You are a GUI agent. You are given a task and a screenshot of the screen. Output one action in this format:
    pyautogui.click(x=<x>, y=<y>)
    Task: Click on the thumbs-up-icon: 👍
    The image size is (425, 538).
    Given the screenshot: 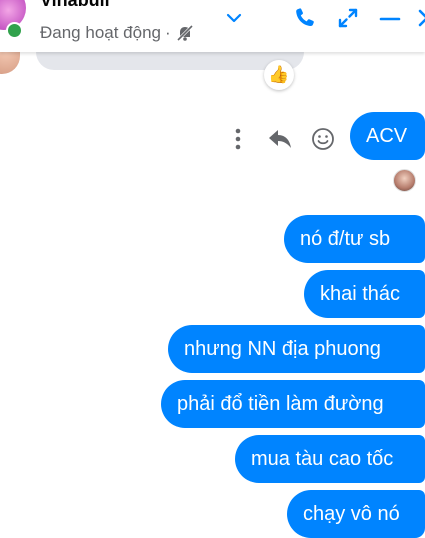 What is the action you would take?
    pyautogui.click(x=279, y=74)
    